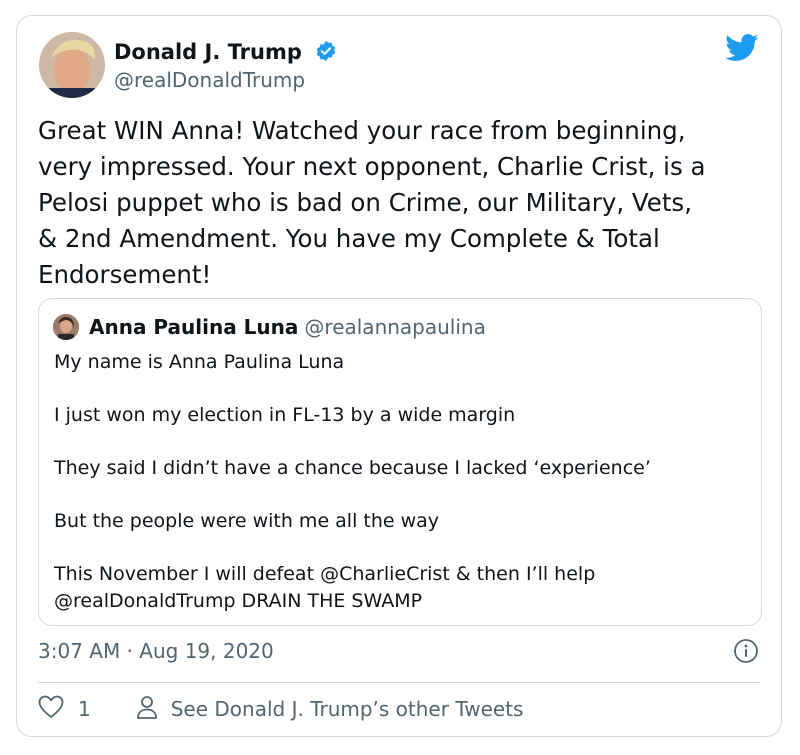  I want to click on user-icon, so click(147, 709).